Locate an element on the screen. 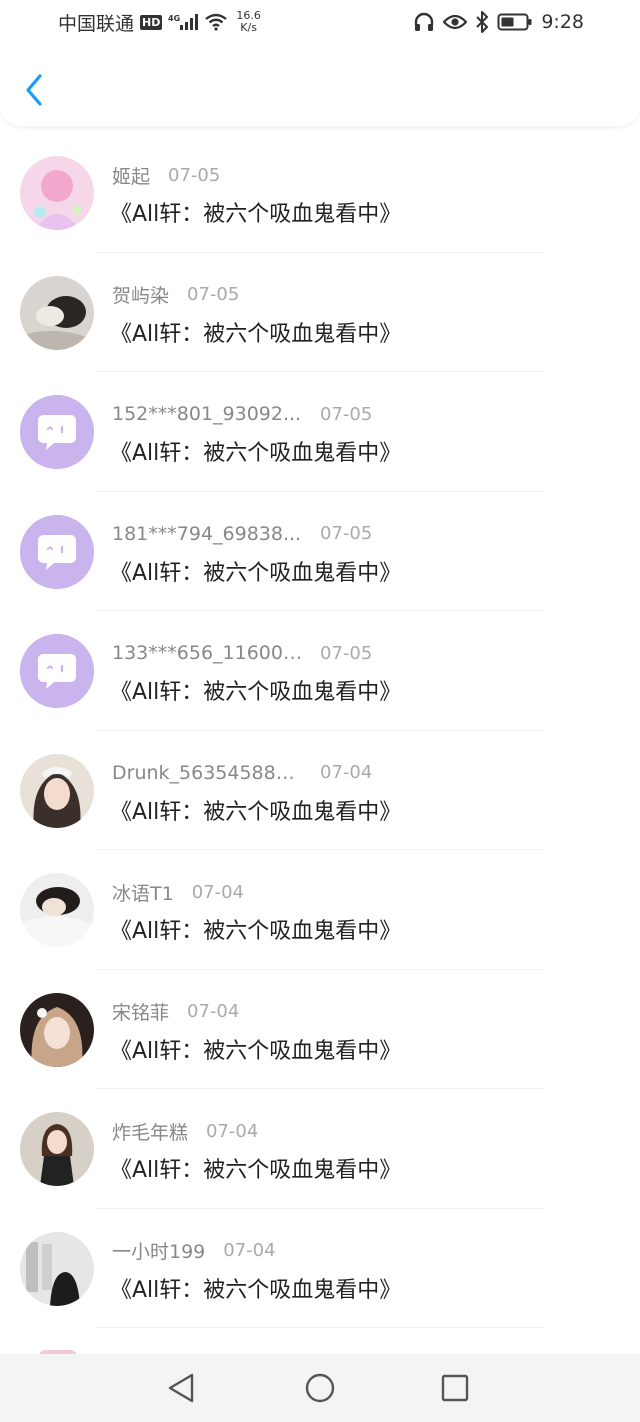  eye-icon is located at coordinates (455, 22).